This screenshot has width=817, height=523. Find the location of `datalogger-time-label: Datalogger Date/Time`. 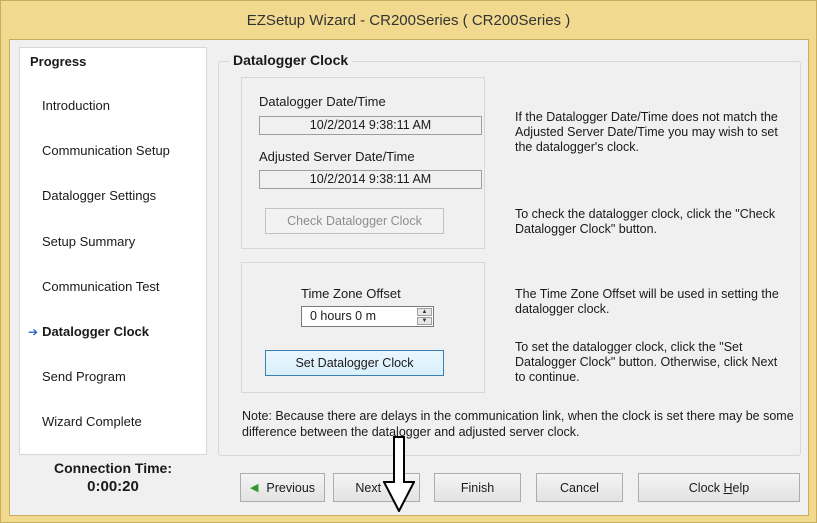

datalogger-time-label: Datalogger Date/Time is located at coordinates (322, 101).